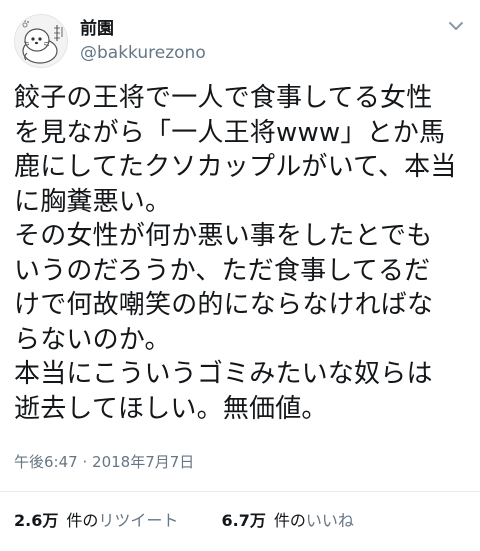  Describe the element at coordinates (230, 132) in the screenshot. I see `tweet-text-line: を見ながら「一人王将www」とか馬` at that location.